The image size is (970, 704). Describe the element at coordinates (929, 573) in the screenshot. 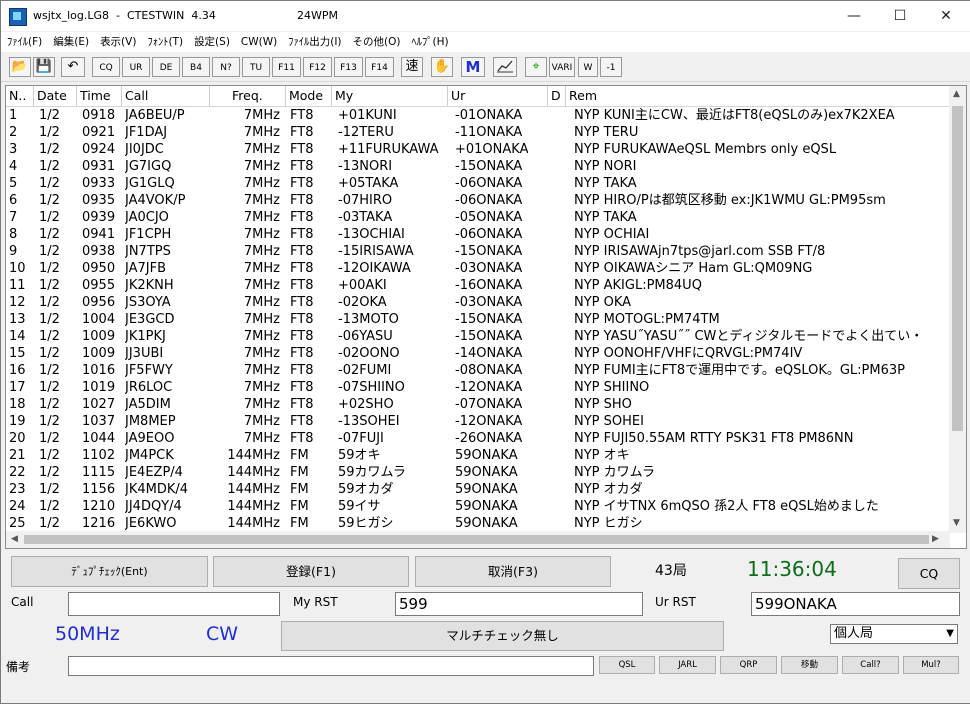

I see `cq-button: CQ` at that location.